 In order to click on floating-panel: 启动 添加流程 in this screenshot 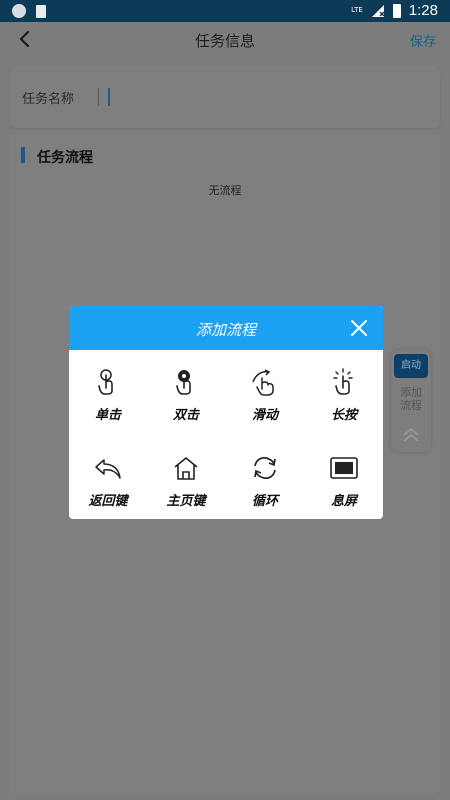, I will do `click(411, 401)`.